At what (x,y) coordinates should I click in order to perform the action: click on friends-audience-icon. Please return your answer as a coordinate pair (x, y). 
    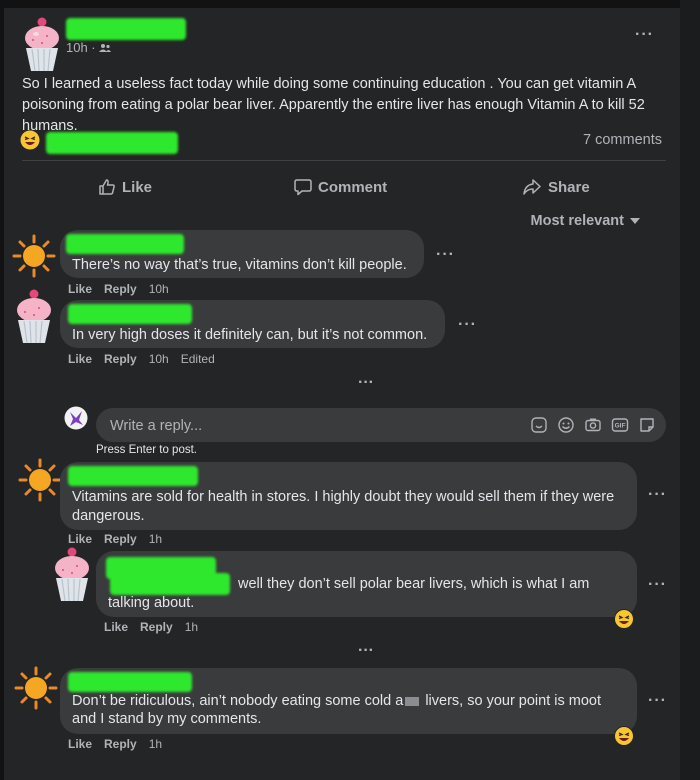
    Looking at the image, I should click on (104, 47).